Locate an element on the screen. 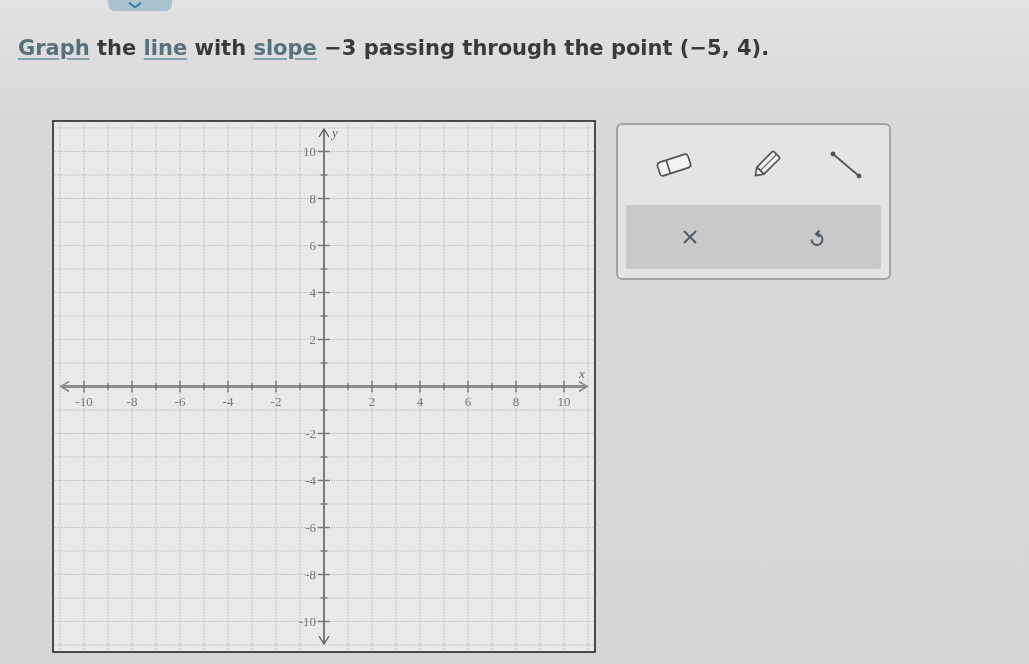 This screenshot has height=664, width=1029. glossary-link: line is located at coordinates (165, 48).